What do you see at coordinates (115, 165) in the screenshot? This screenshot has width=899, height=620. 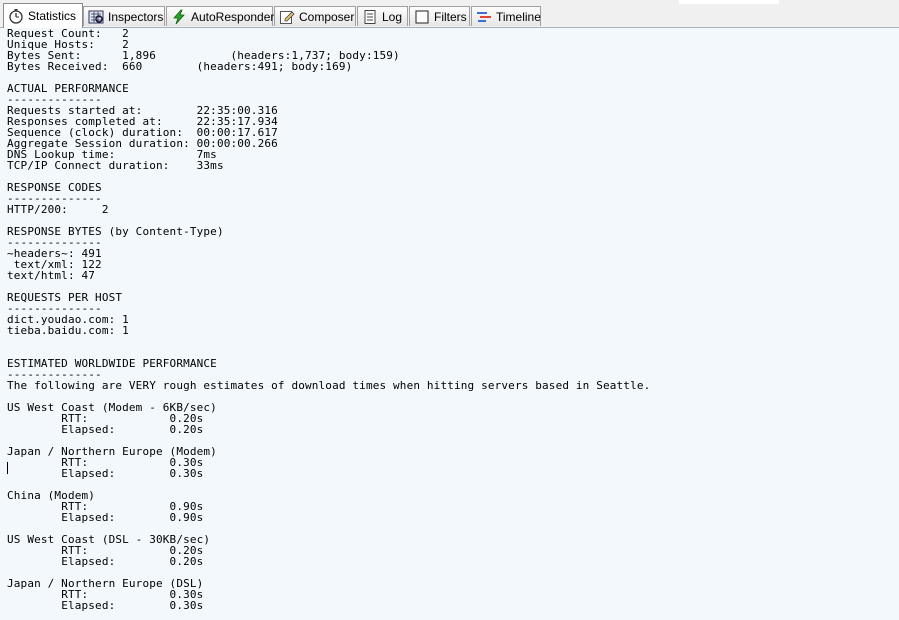 I see `stats-line: TCP/IP Connect duration: 33ms` at bounding box center [115, 165].